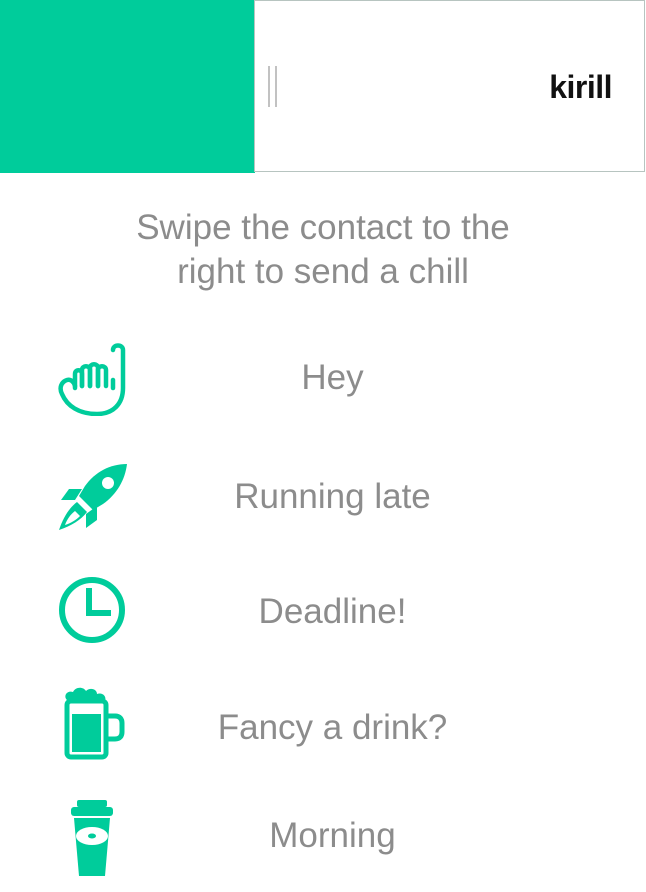  What do you see at coordinates (449, 86) in the screenshot?
I see `contact-card: kirill` at bounding box center [449, 86].